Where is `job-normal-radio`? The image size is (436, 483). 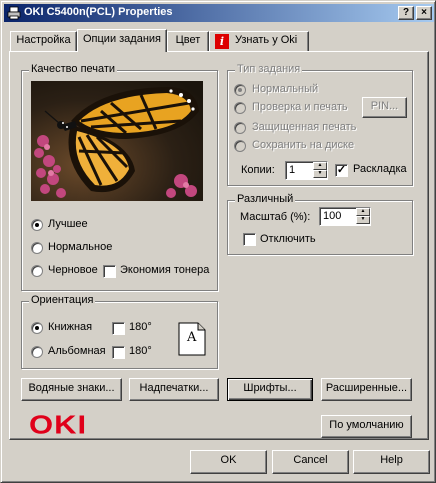
job-normal-radio is located at coordinates (240, 90).